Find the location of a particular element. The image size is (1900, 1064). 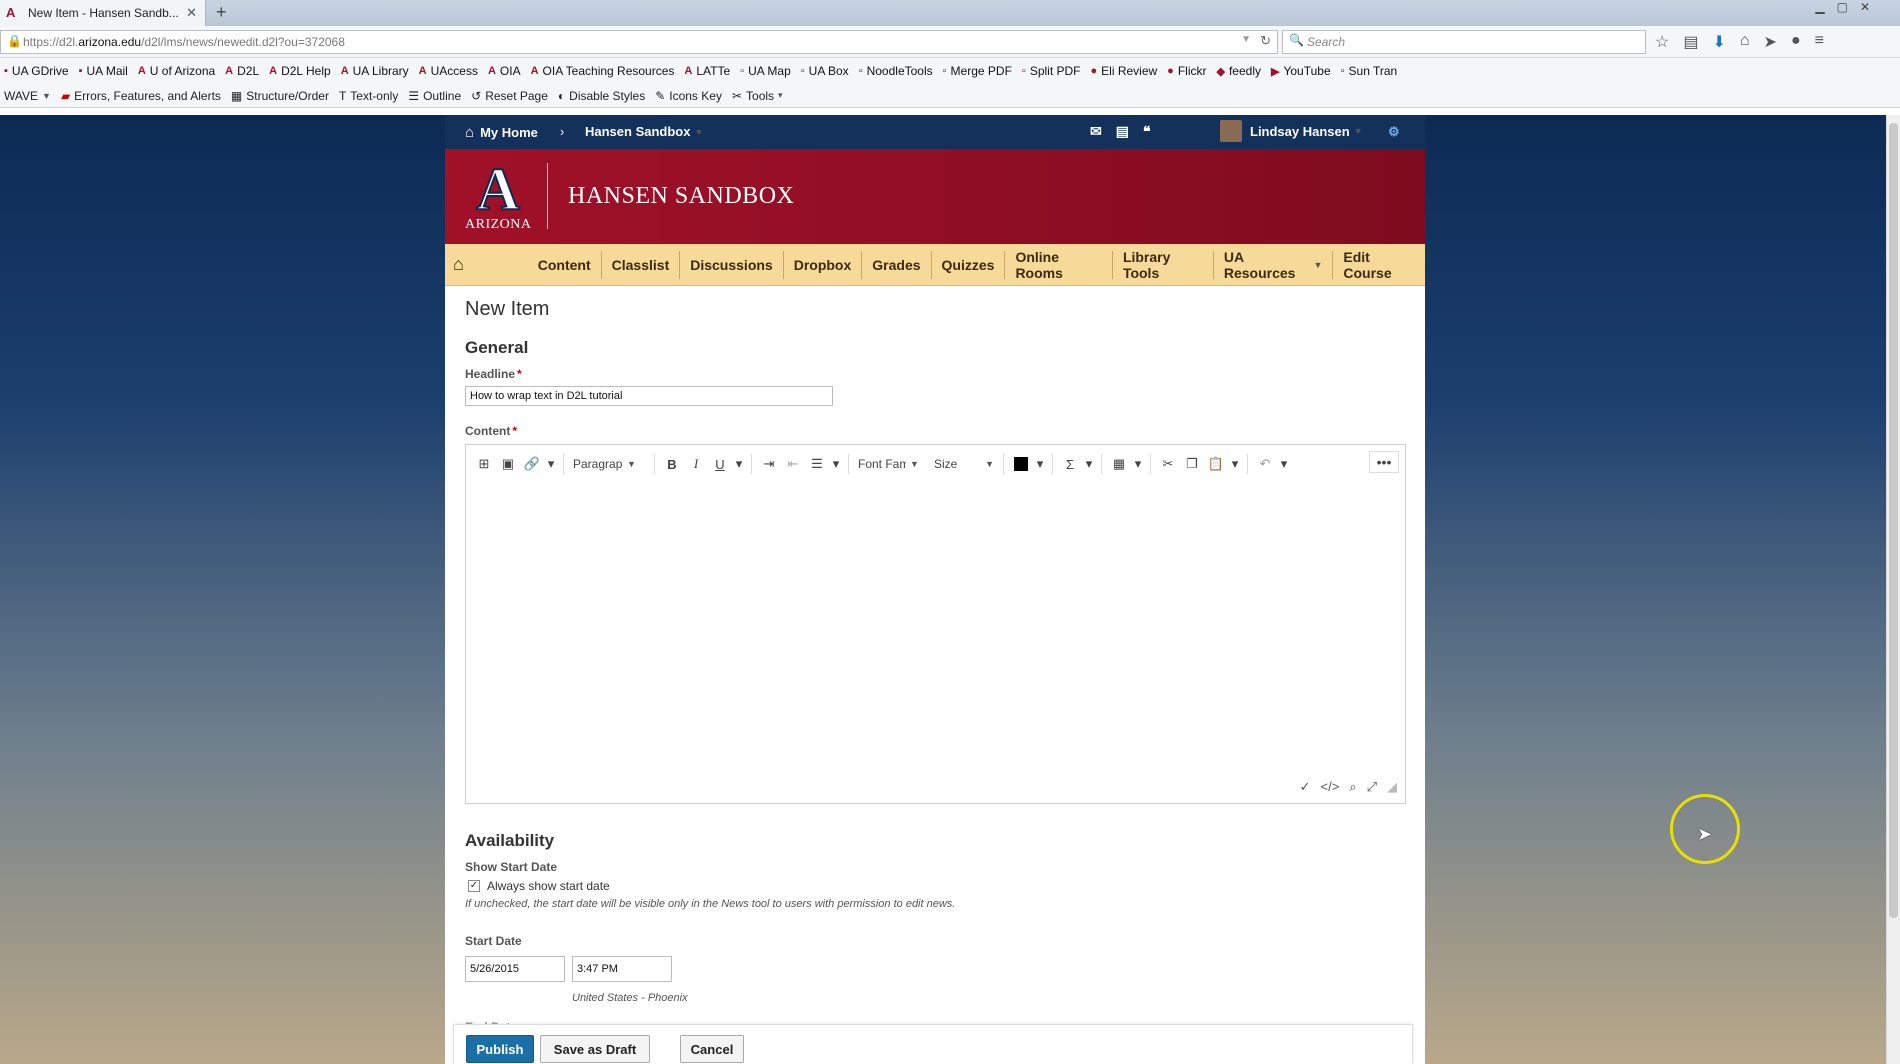

nav-quizzes: Quizzes is located at coordinates (969, 264).